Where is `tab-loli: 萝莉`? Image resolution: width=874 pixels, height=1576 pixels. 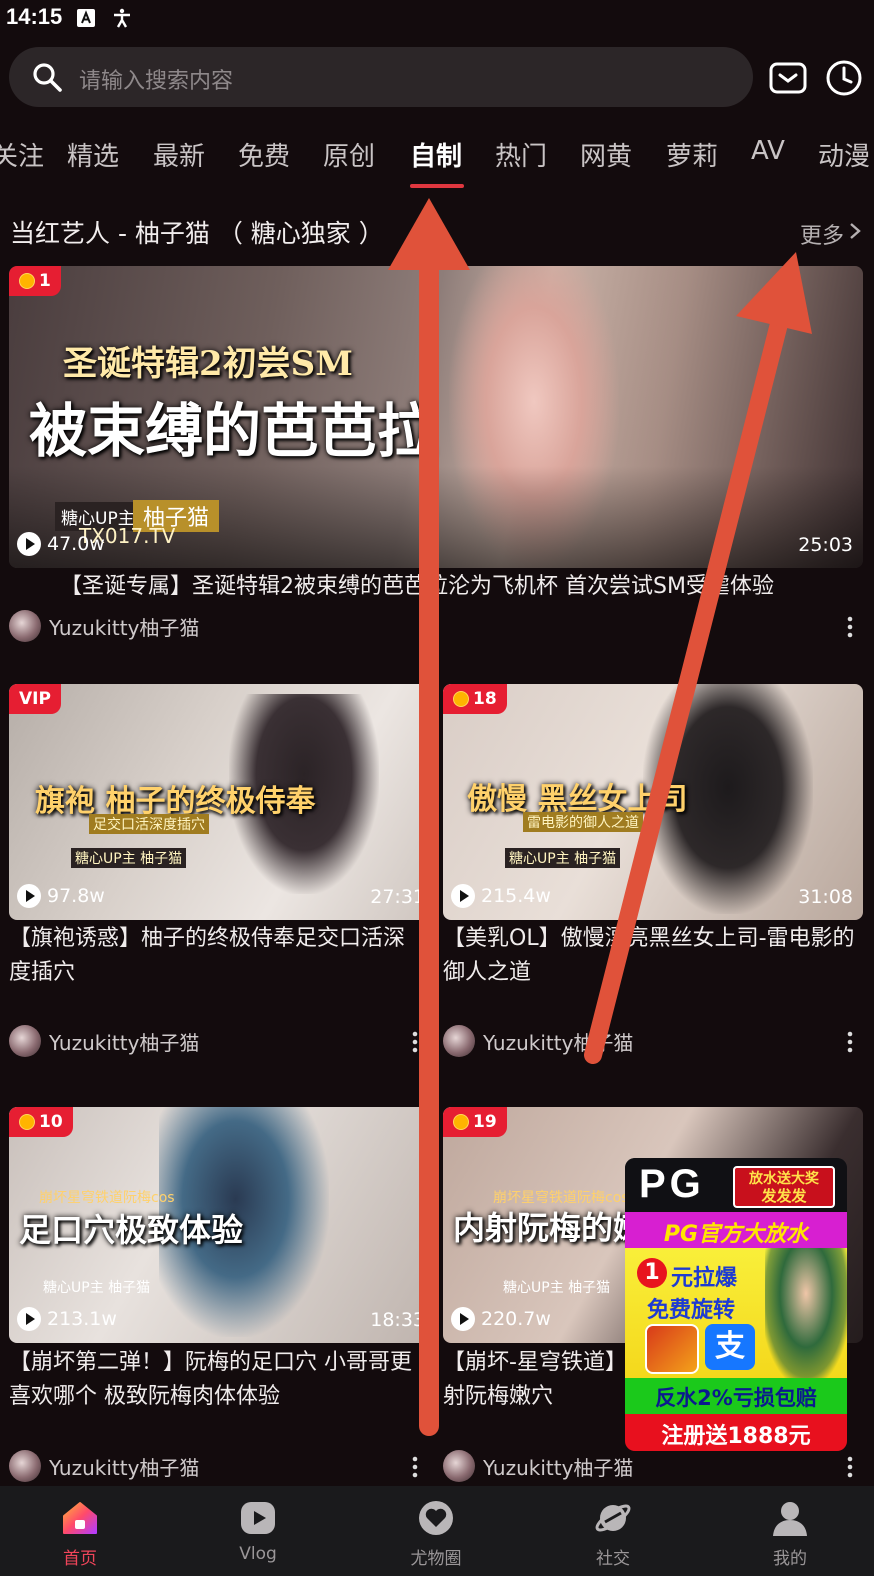 tab-loli: 萝莉 is located at coordinates (692, 154).